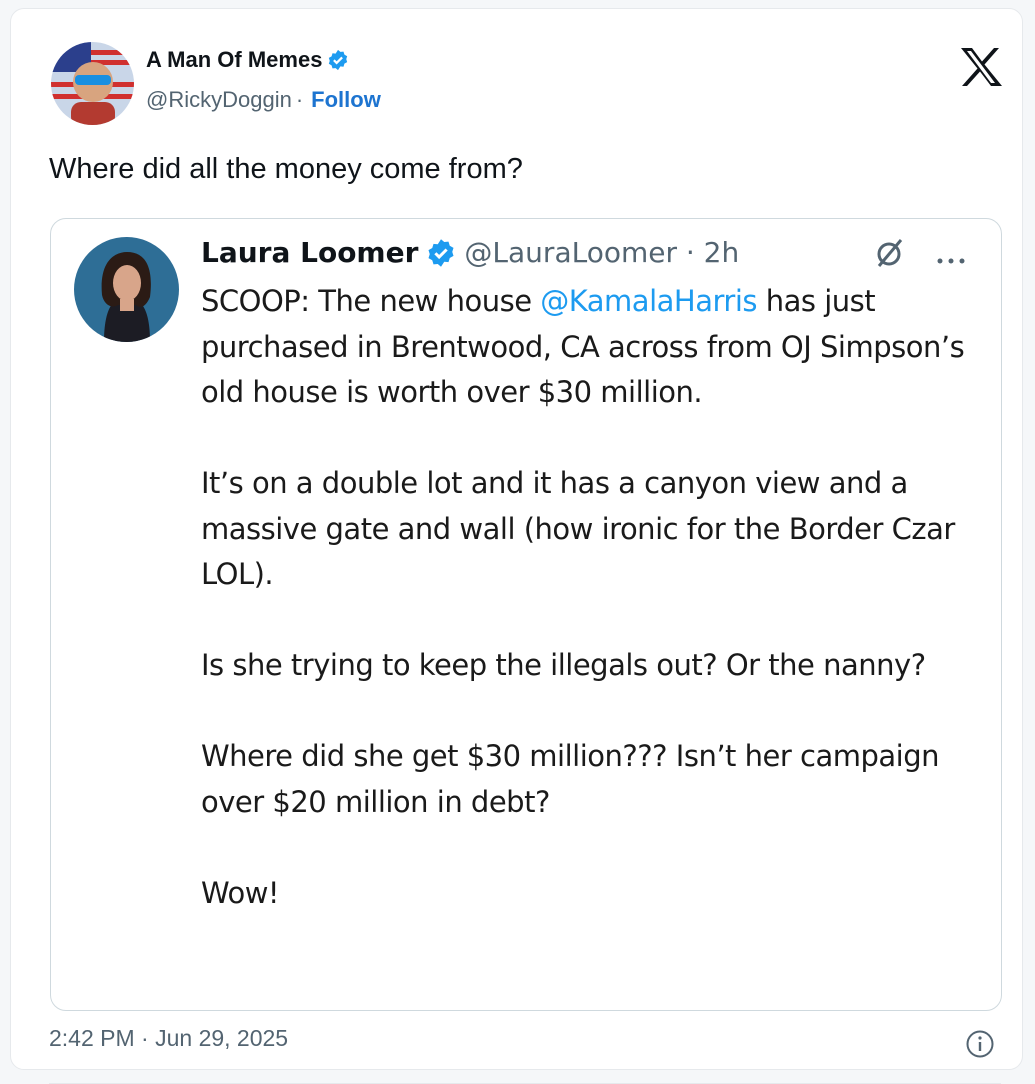 The image size is (1035, 1084). I want to click on quoted-author-name: Laura Loomer, so click(309, 252).